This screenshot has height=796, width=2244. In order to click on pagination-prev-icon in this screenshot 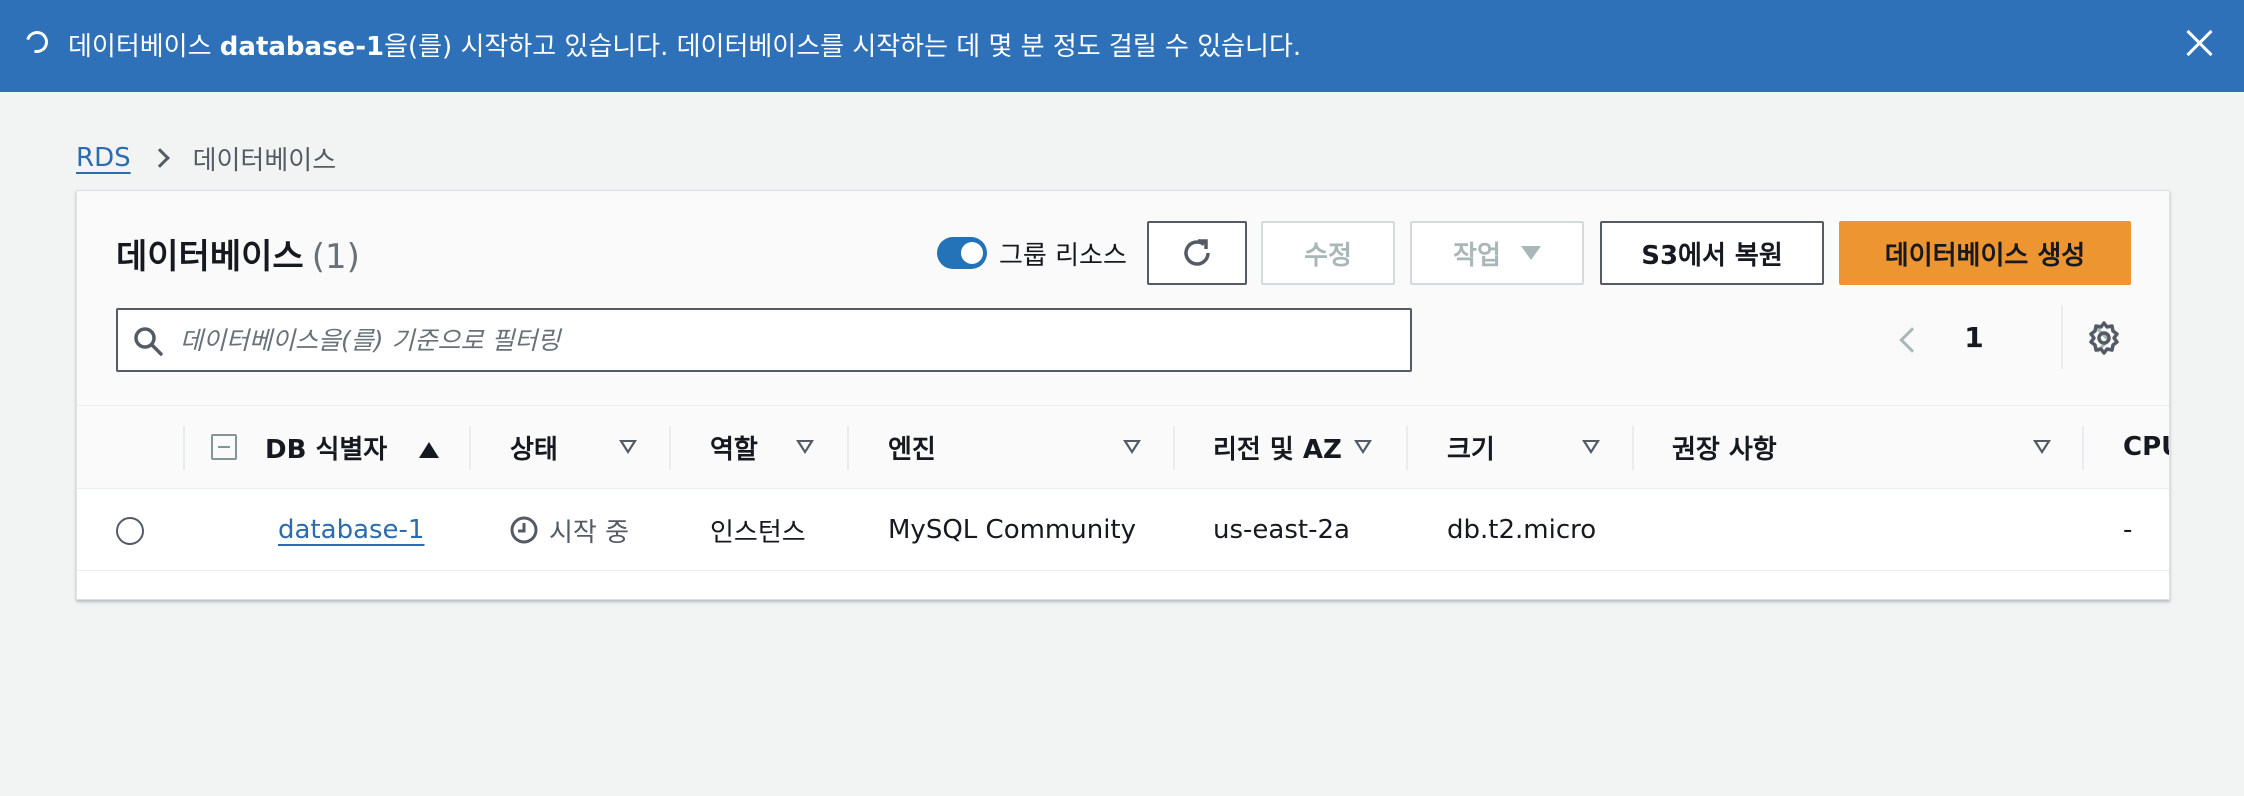, I will do `click(1912, 340)`.